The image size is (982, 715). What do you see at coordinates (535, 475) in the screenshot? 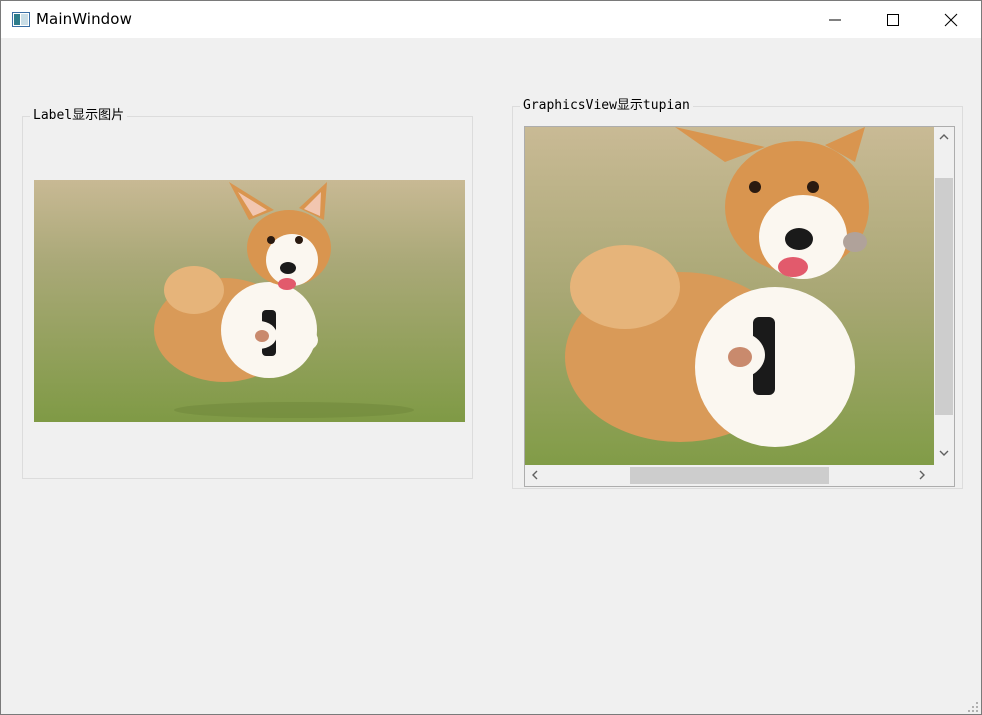
I see `chevron-left-icon` at bounding box center [535, 475].